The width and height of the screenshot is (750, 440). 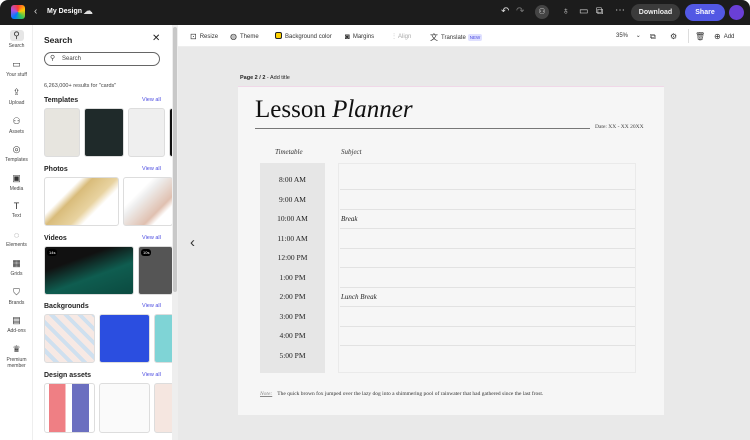 What do you see at coordinates (701, 36) in the screenshot?
I see `delete-icon: 🗑` at bounding box center [701, 36].